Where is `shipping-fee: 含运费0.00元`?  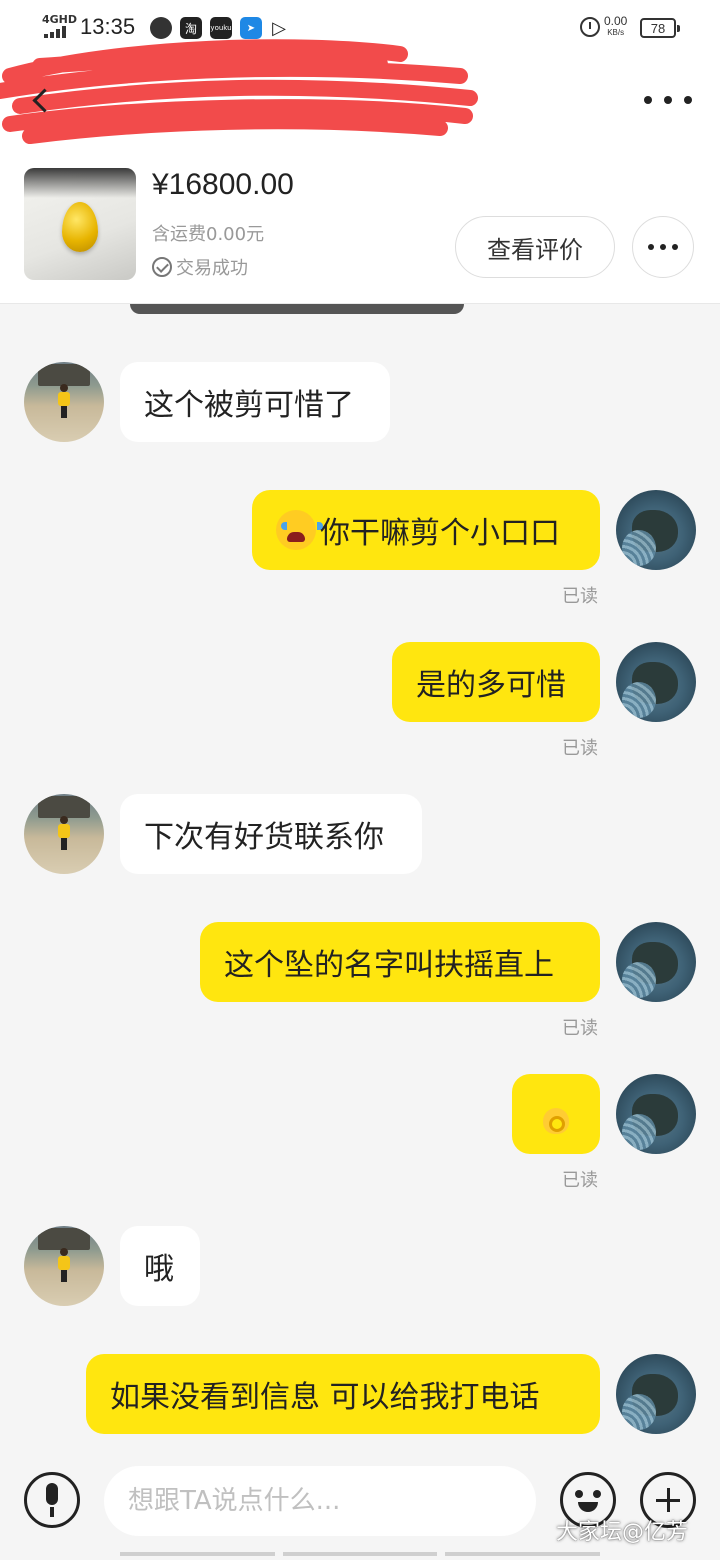 shipping-fee: 含运费0.00元 is located at coordinates (208, 234).